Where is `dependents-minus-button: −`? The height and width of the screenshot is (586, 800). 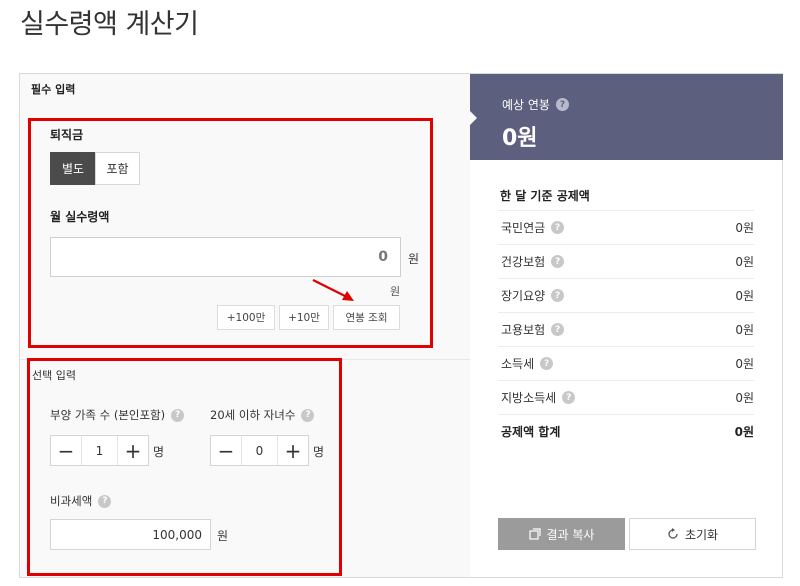
dependents-minus-button: − is located at coordinates (66, 450).